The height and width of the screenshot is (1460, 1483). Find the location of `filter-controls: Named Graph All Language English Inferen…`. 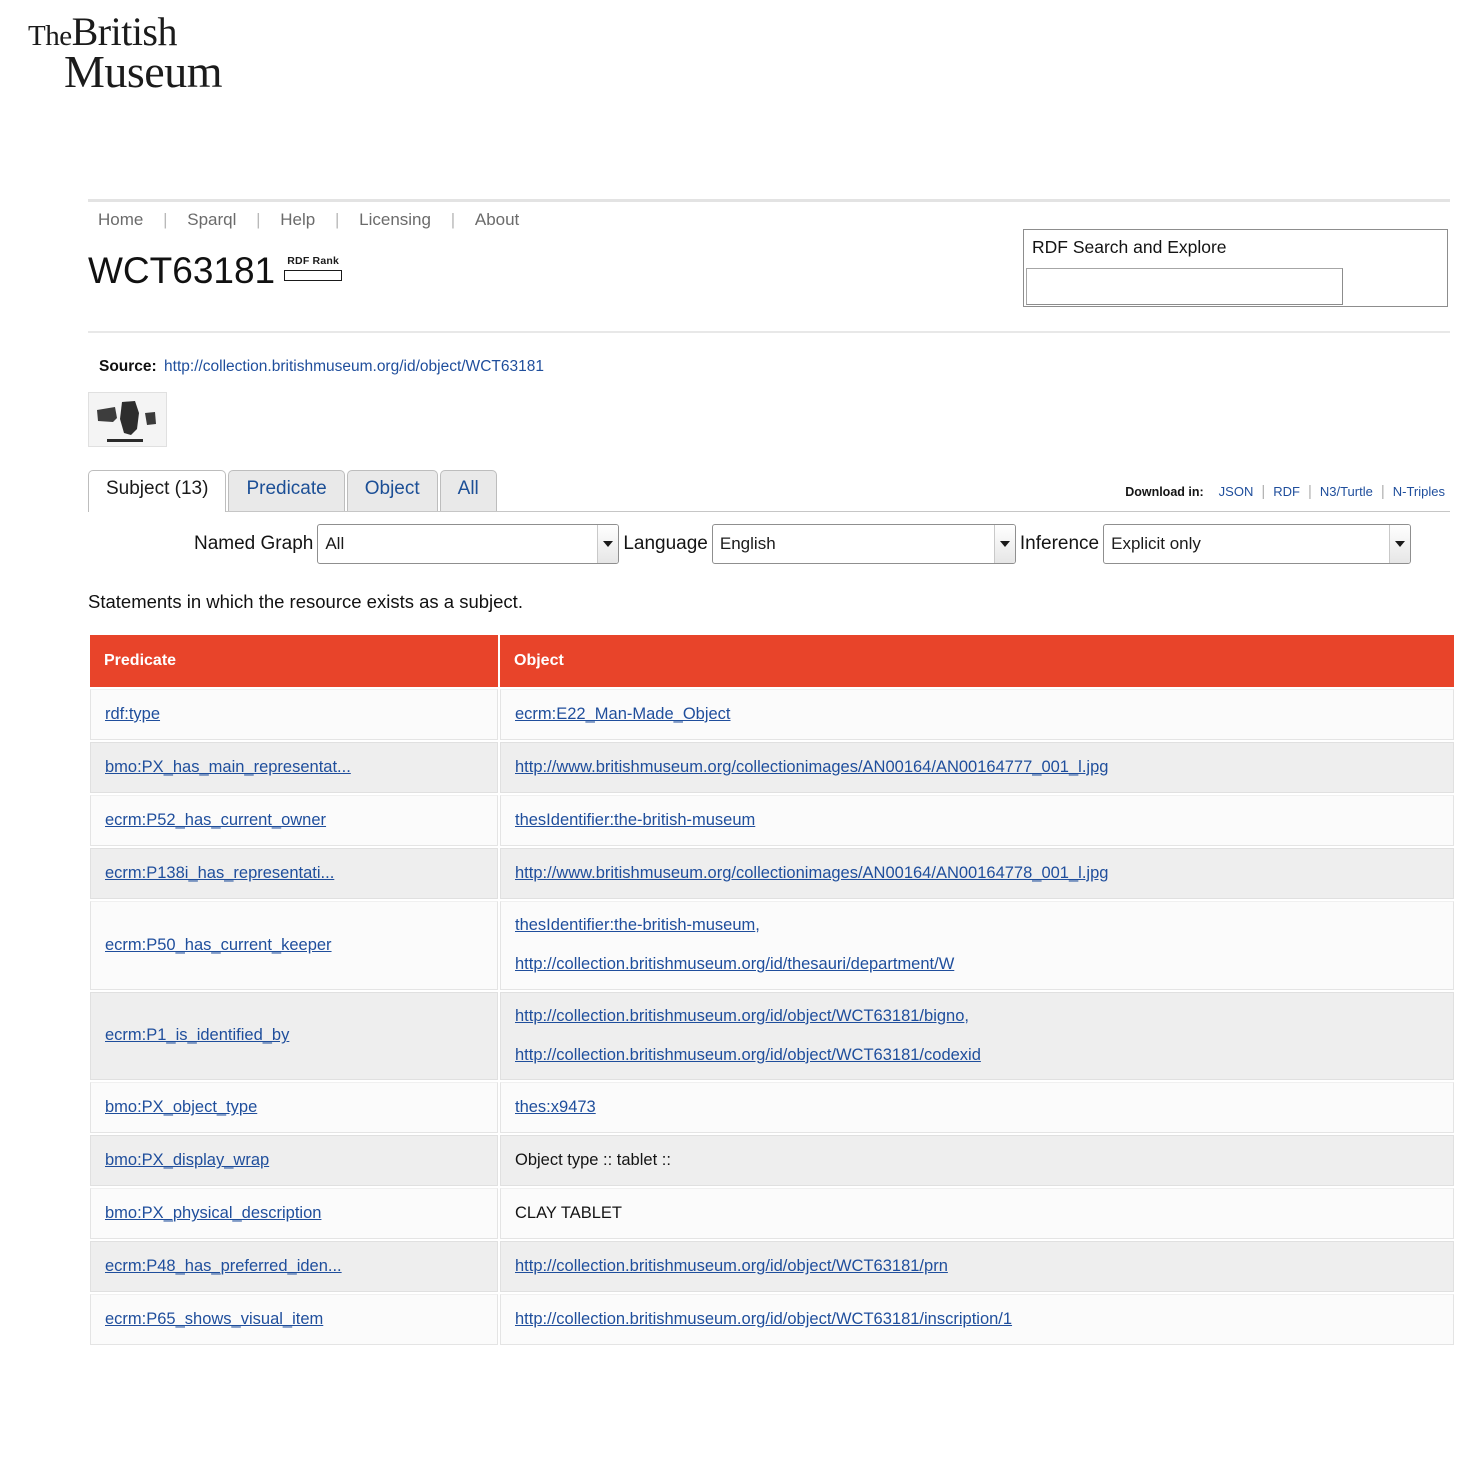

filter-controls: Named Graph All Language English Inferen… is located at coordinates (821, 544).